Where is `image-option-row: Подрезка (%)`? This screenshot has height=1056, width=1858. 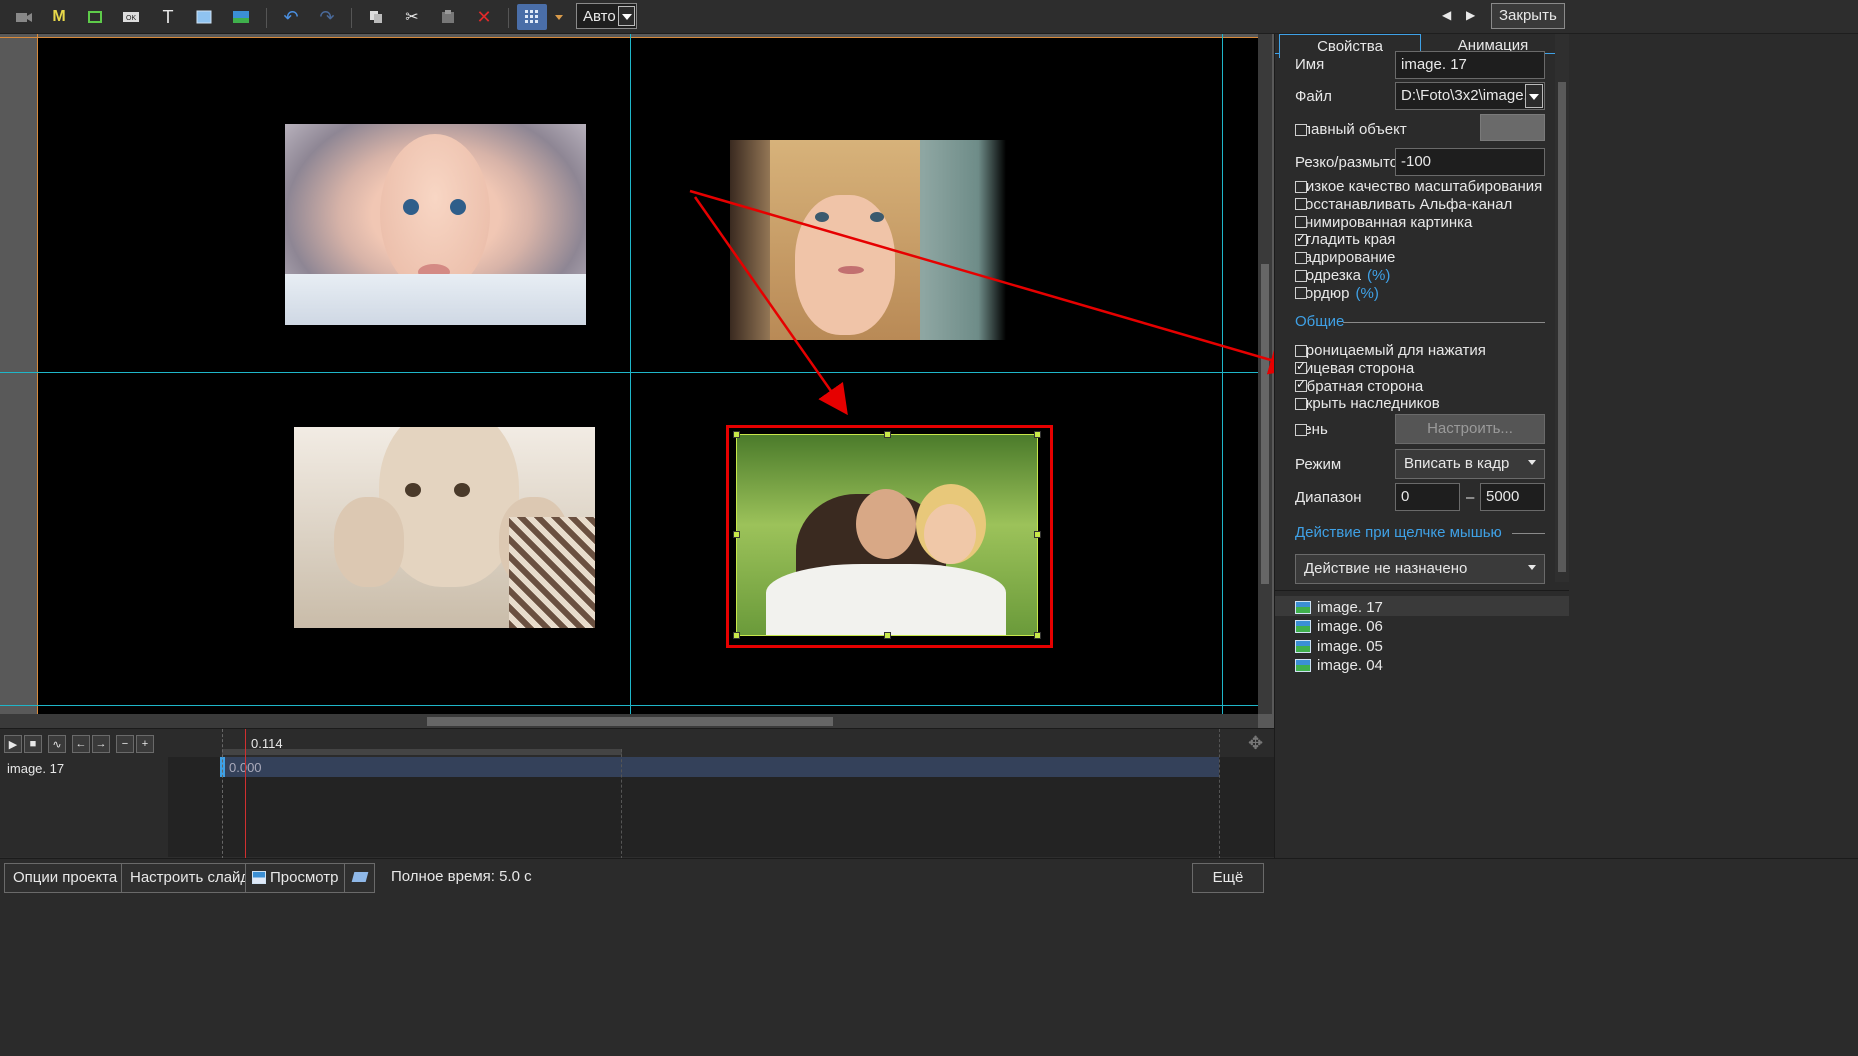 image-option-row: Подрезка (%) is located at coordinates (1342, 275).